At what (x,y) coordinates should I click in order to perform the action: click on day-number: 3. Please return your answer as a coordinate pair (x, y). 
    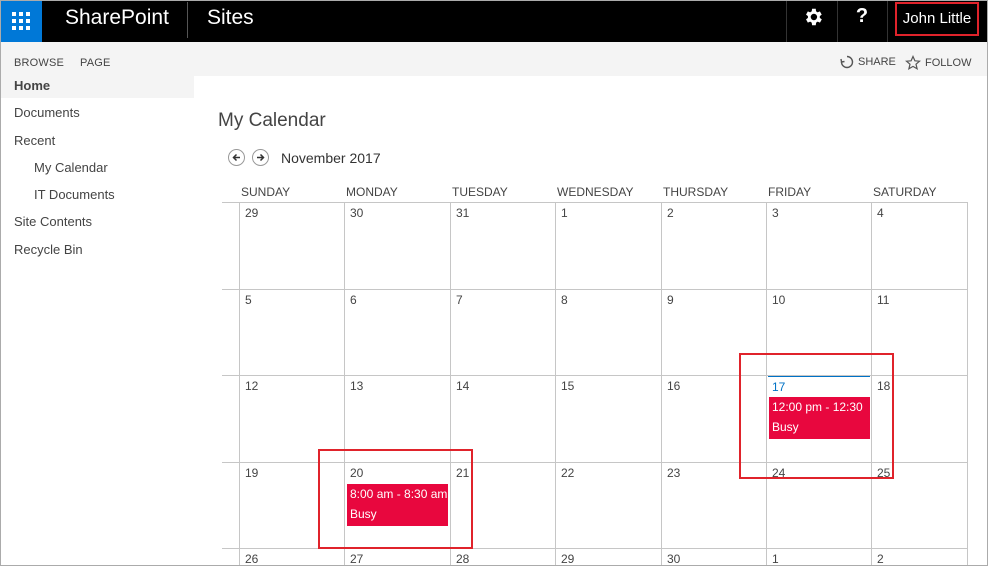
    Looking at the image, I should click on (775, 213).